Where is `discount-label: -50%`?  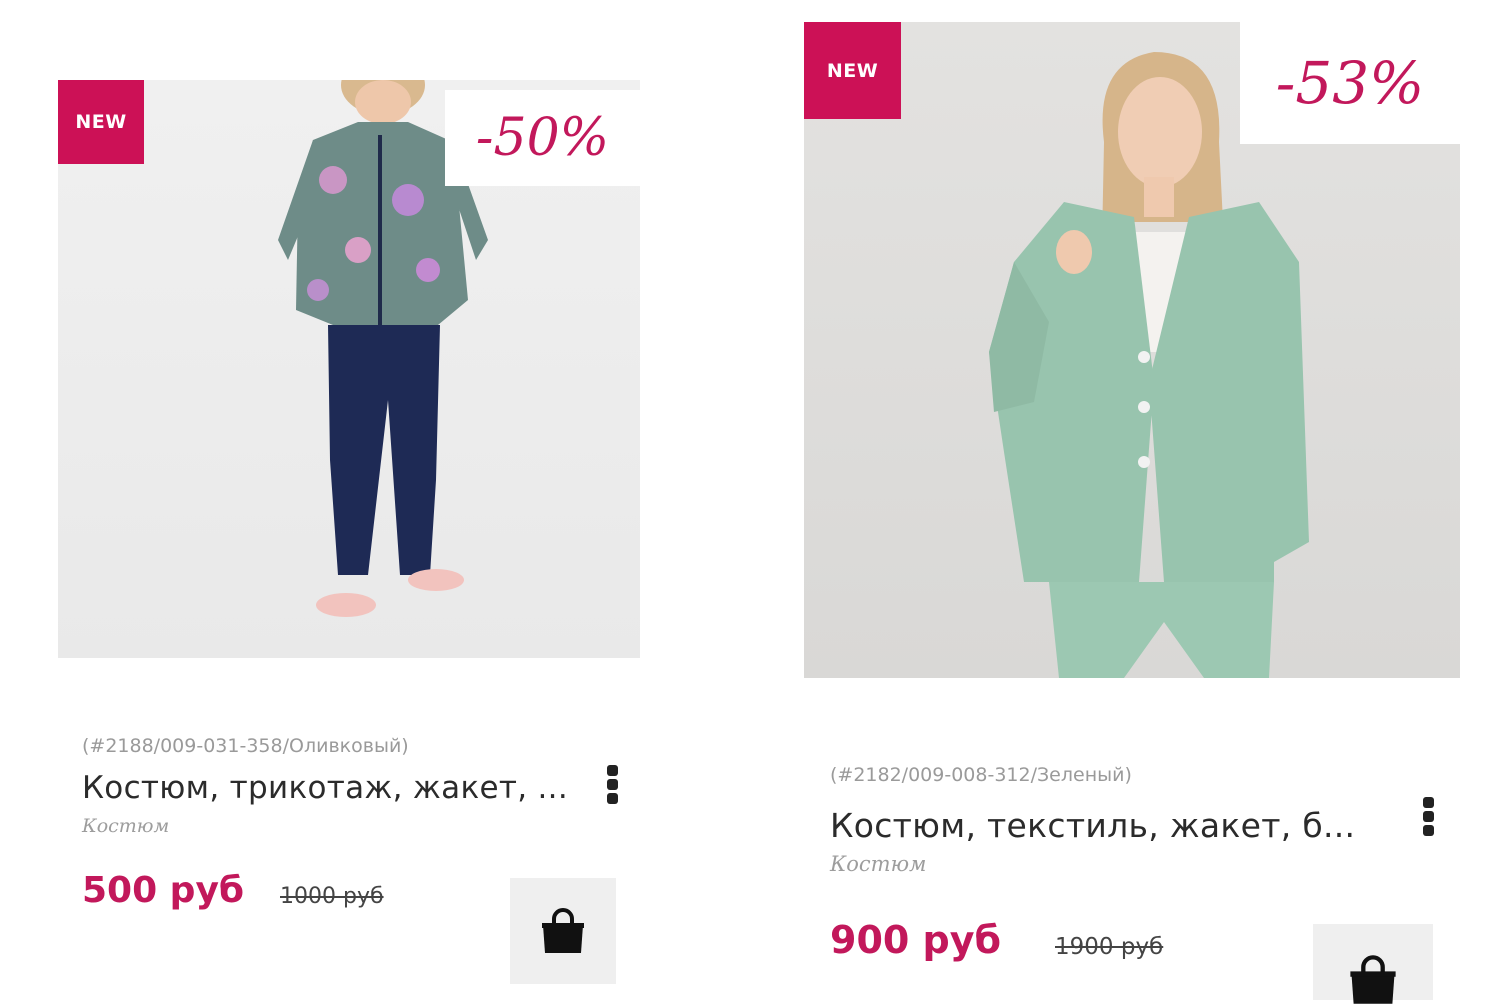 discount-label: -50% is located at coordinates (542, 138).